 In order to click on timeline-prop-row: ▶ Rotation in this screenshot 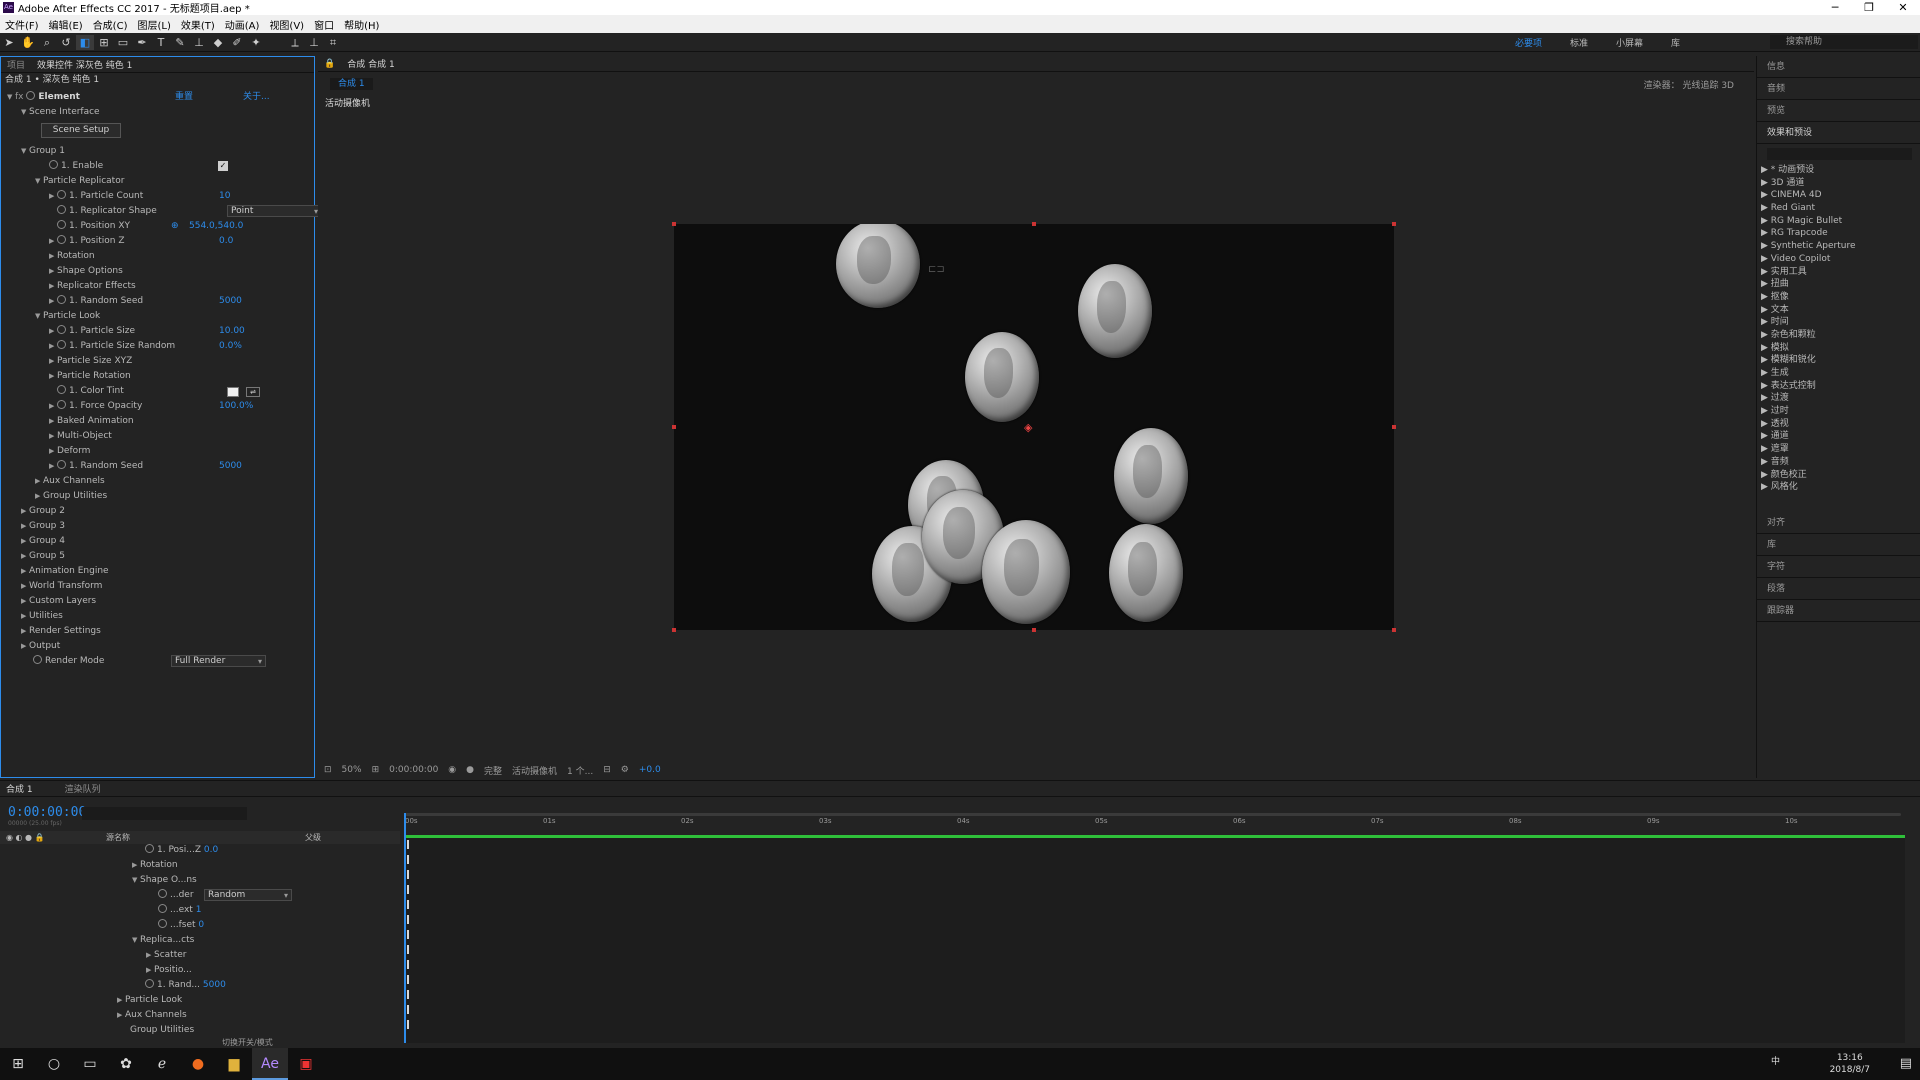, I will do `click(155, 865)`.